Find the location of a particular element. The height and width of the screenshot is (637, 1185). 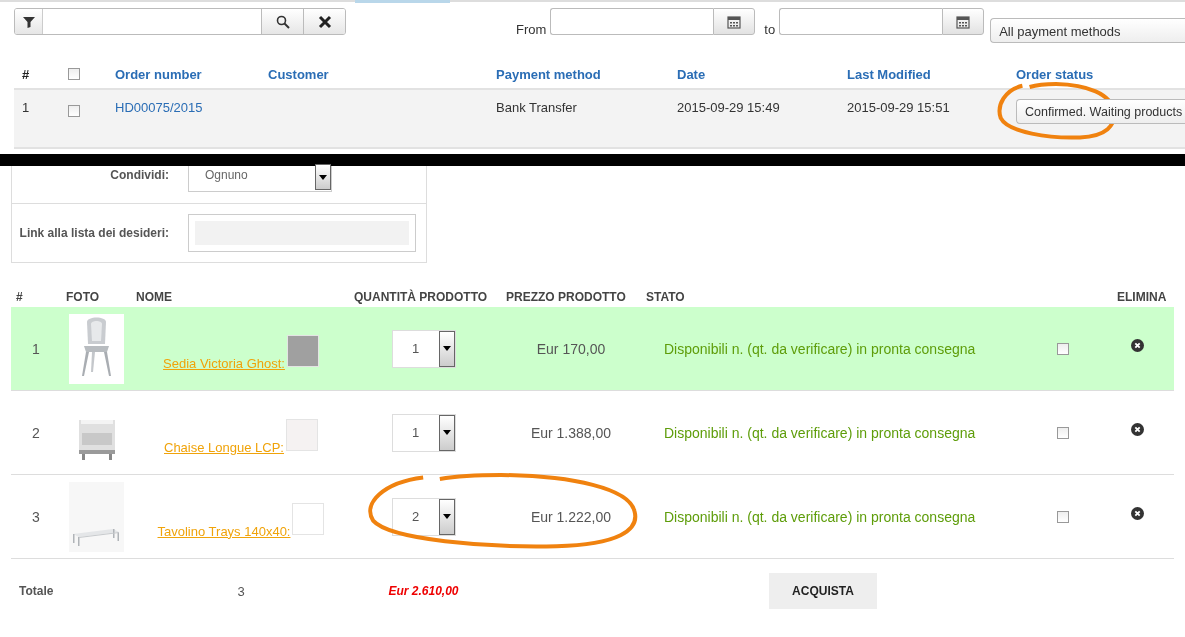

field-label: to is located at coordinates (770, 29).